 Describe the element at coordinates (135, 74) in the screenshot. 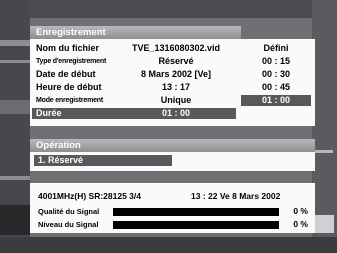

I see `start-date-row: Date de début 8 Mars 2002 [Ve]` at that location.